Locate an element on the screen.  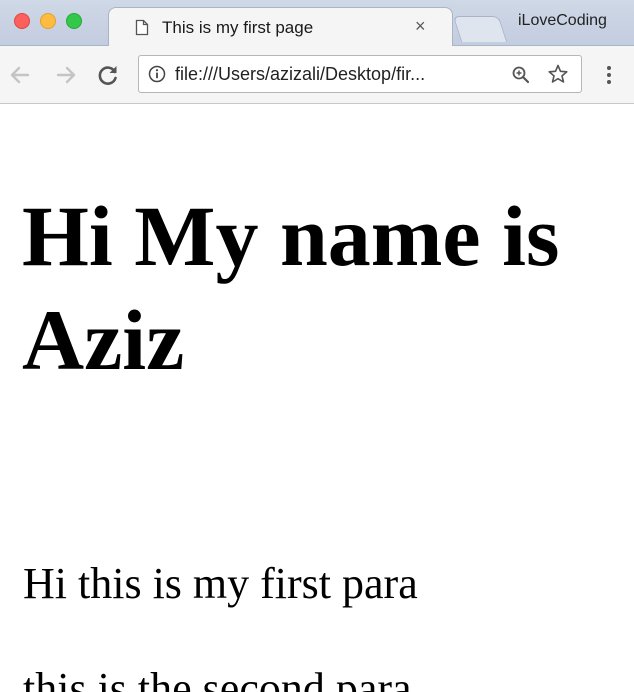
tab-title: This is my first page is located at coordinates (238, 27).